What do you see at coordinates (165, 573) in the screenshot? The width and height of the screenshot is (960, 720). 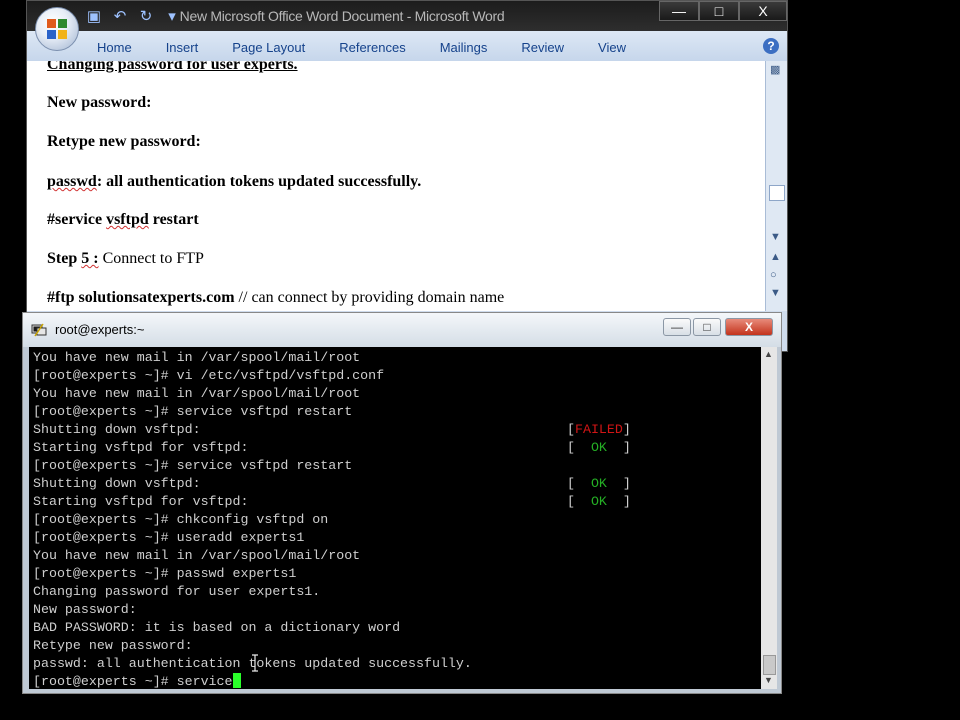 I see `terminal-line: [root@experts ~]# passwd experts1` at bounding box center [165, 573].